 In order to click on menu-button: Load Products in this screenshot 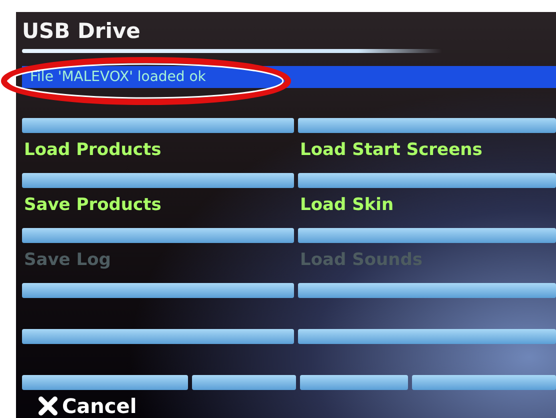, I will do `click(92, 150)`.